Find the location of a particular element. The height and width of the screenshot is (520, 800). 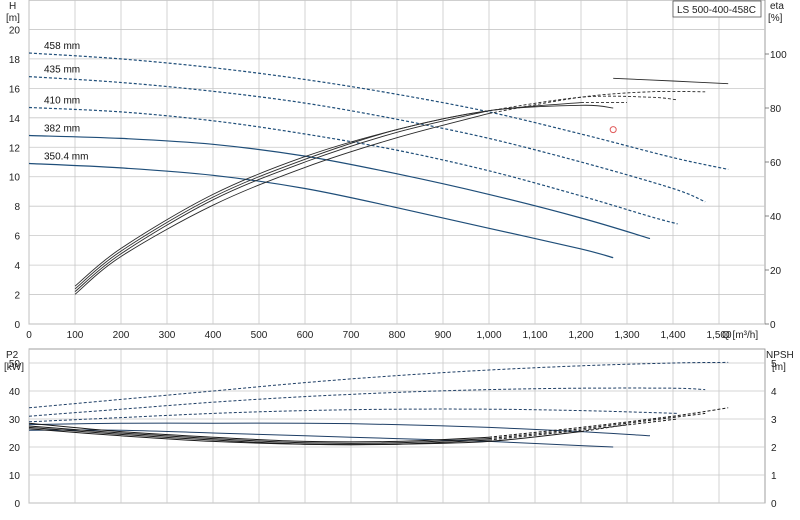

npsh-axis-unit: [m] is located at coordinates (779, 367).